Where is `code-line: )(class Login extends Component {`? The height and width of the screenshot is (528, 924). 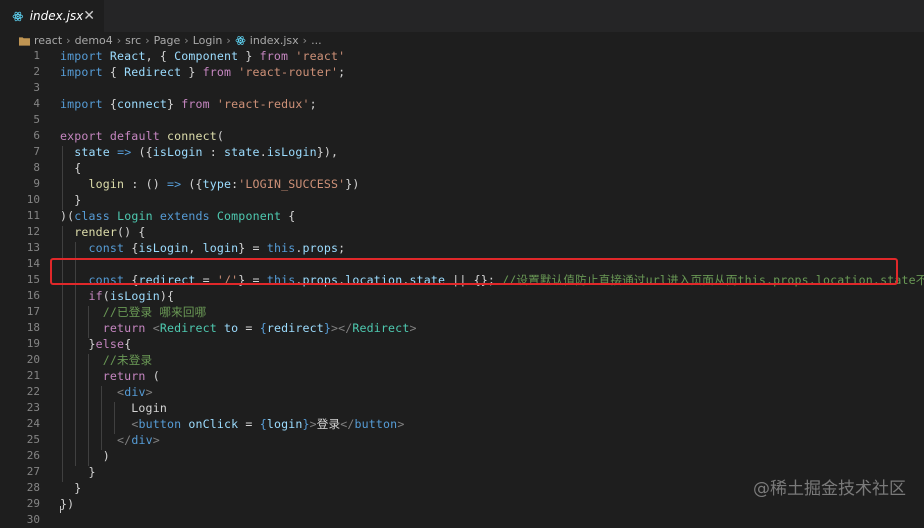 code-line: )(class Login extends Component { is located at coordinates (177, 216).